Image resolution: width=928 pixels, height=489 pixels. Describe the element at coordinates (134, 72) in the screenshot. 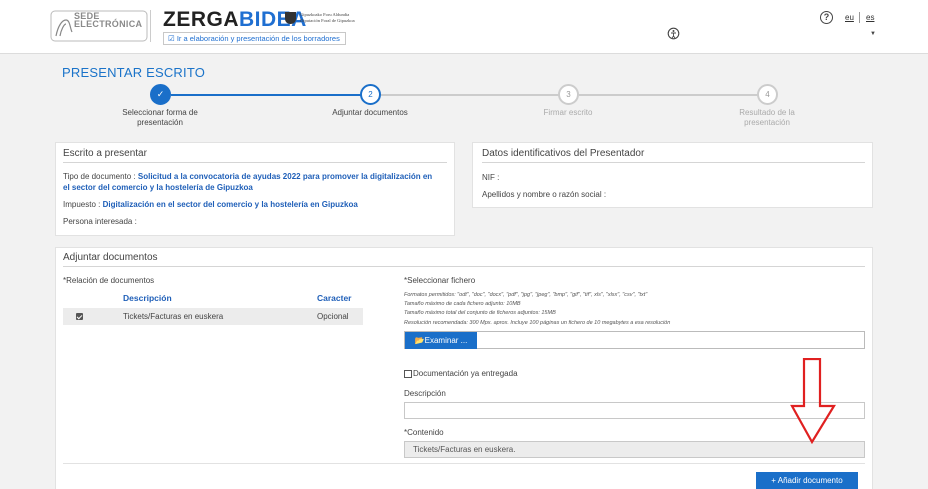

I see `page-title: PRESENTAR ESCRITO` at that location.